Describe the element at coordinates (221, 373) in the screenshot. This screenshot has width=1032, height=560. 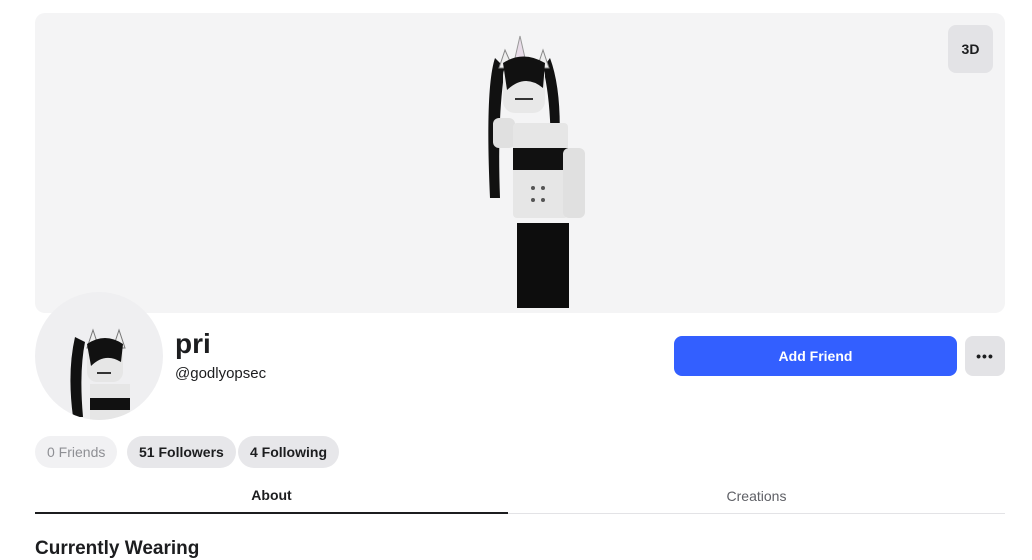
I see `username: @godlyopsec` at that location.